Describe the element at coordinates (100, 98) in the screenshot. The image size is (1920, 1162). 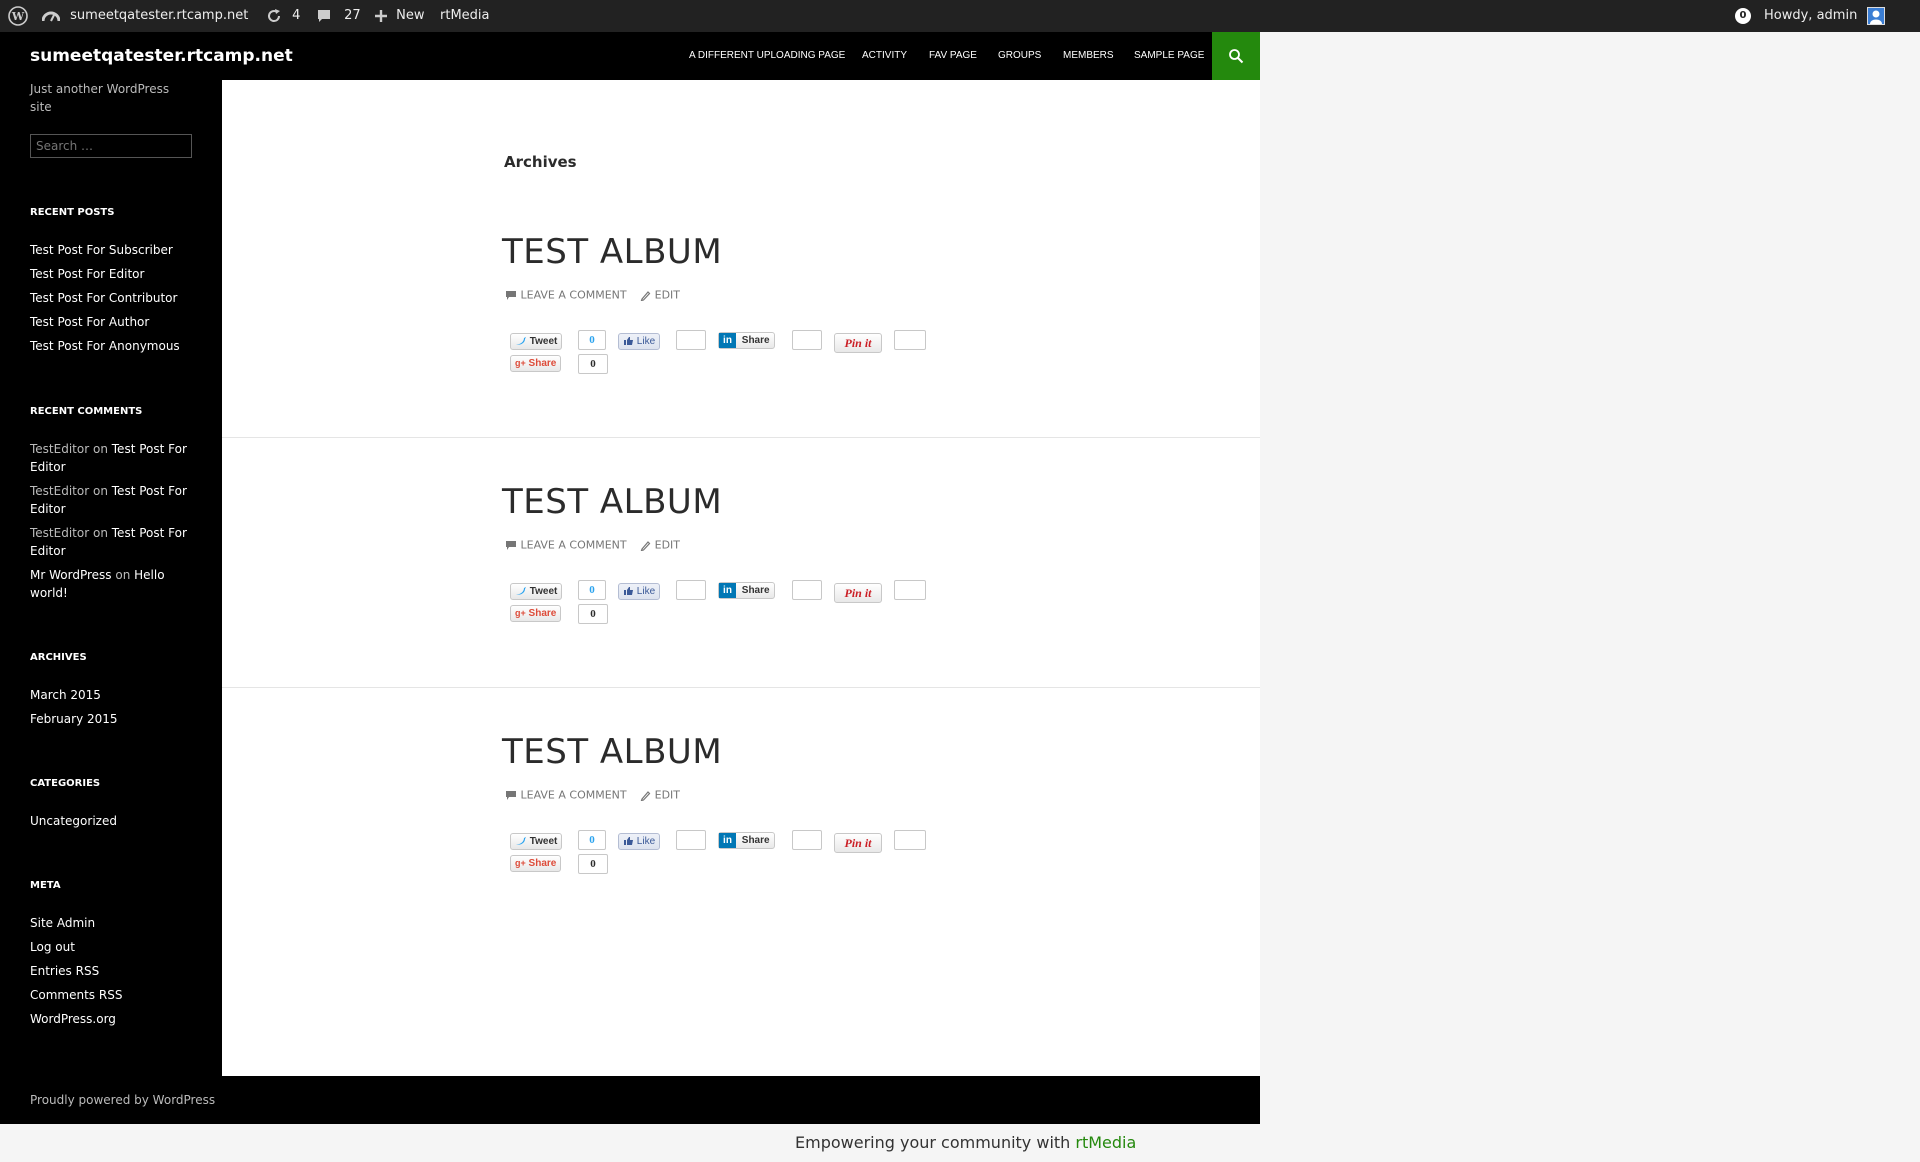
I see `site-tagline: Just another WordPress site` at that location.